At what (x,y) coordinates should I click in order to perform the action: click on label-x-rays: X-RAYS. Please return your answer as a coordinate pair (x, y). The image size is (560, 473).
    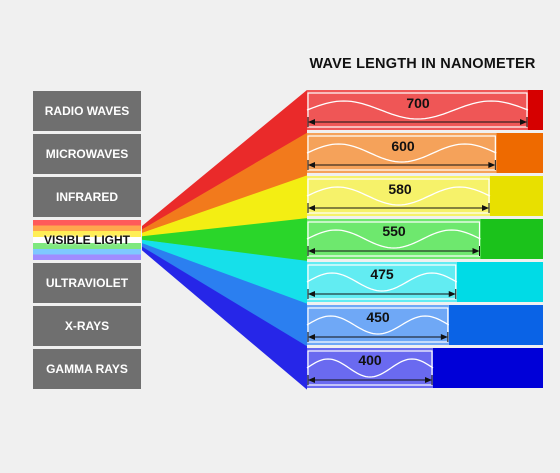
    Looking at the image, I should click on (87, 326).